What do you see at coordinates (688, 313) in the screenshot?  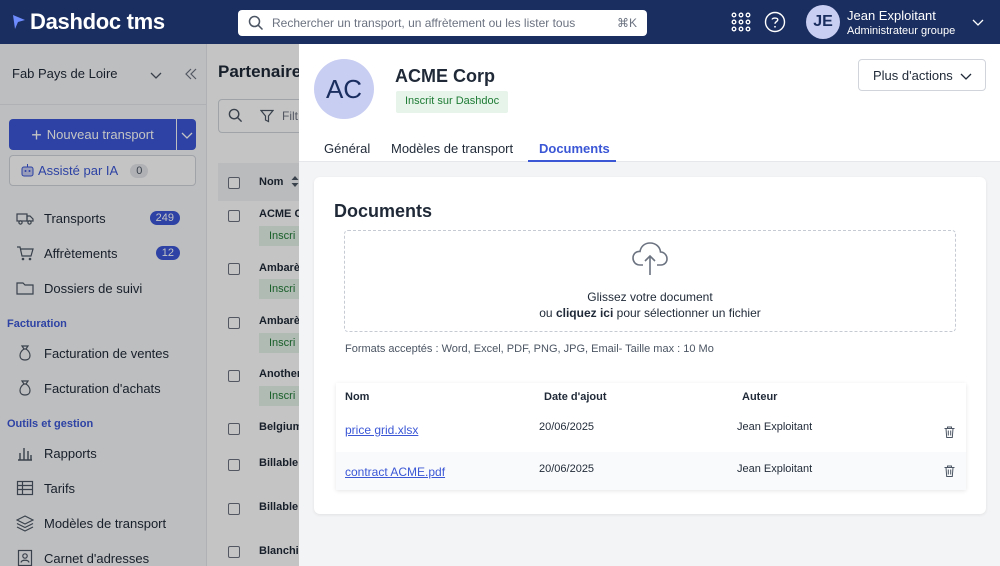 I see `dropzone-rest: pour sélectionner un fichier` at bounding box center [688, 313].